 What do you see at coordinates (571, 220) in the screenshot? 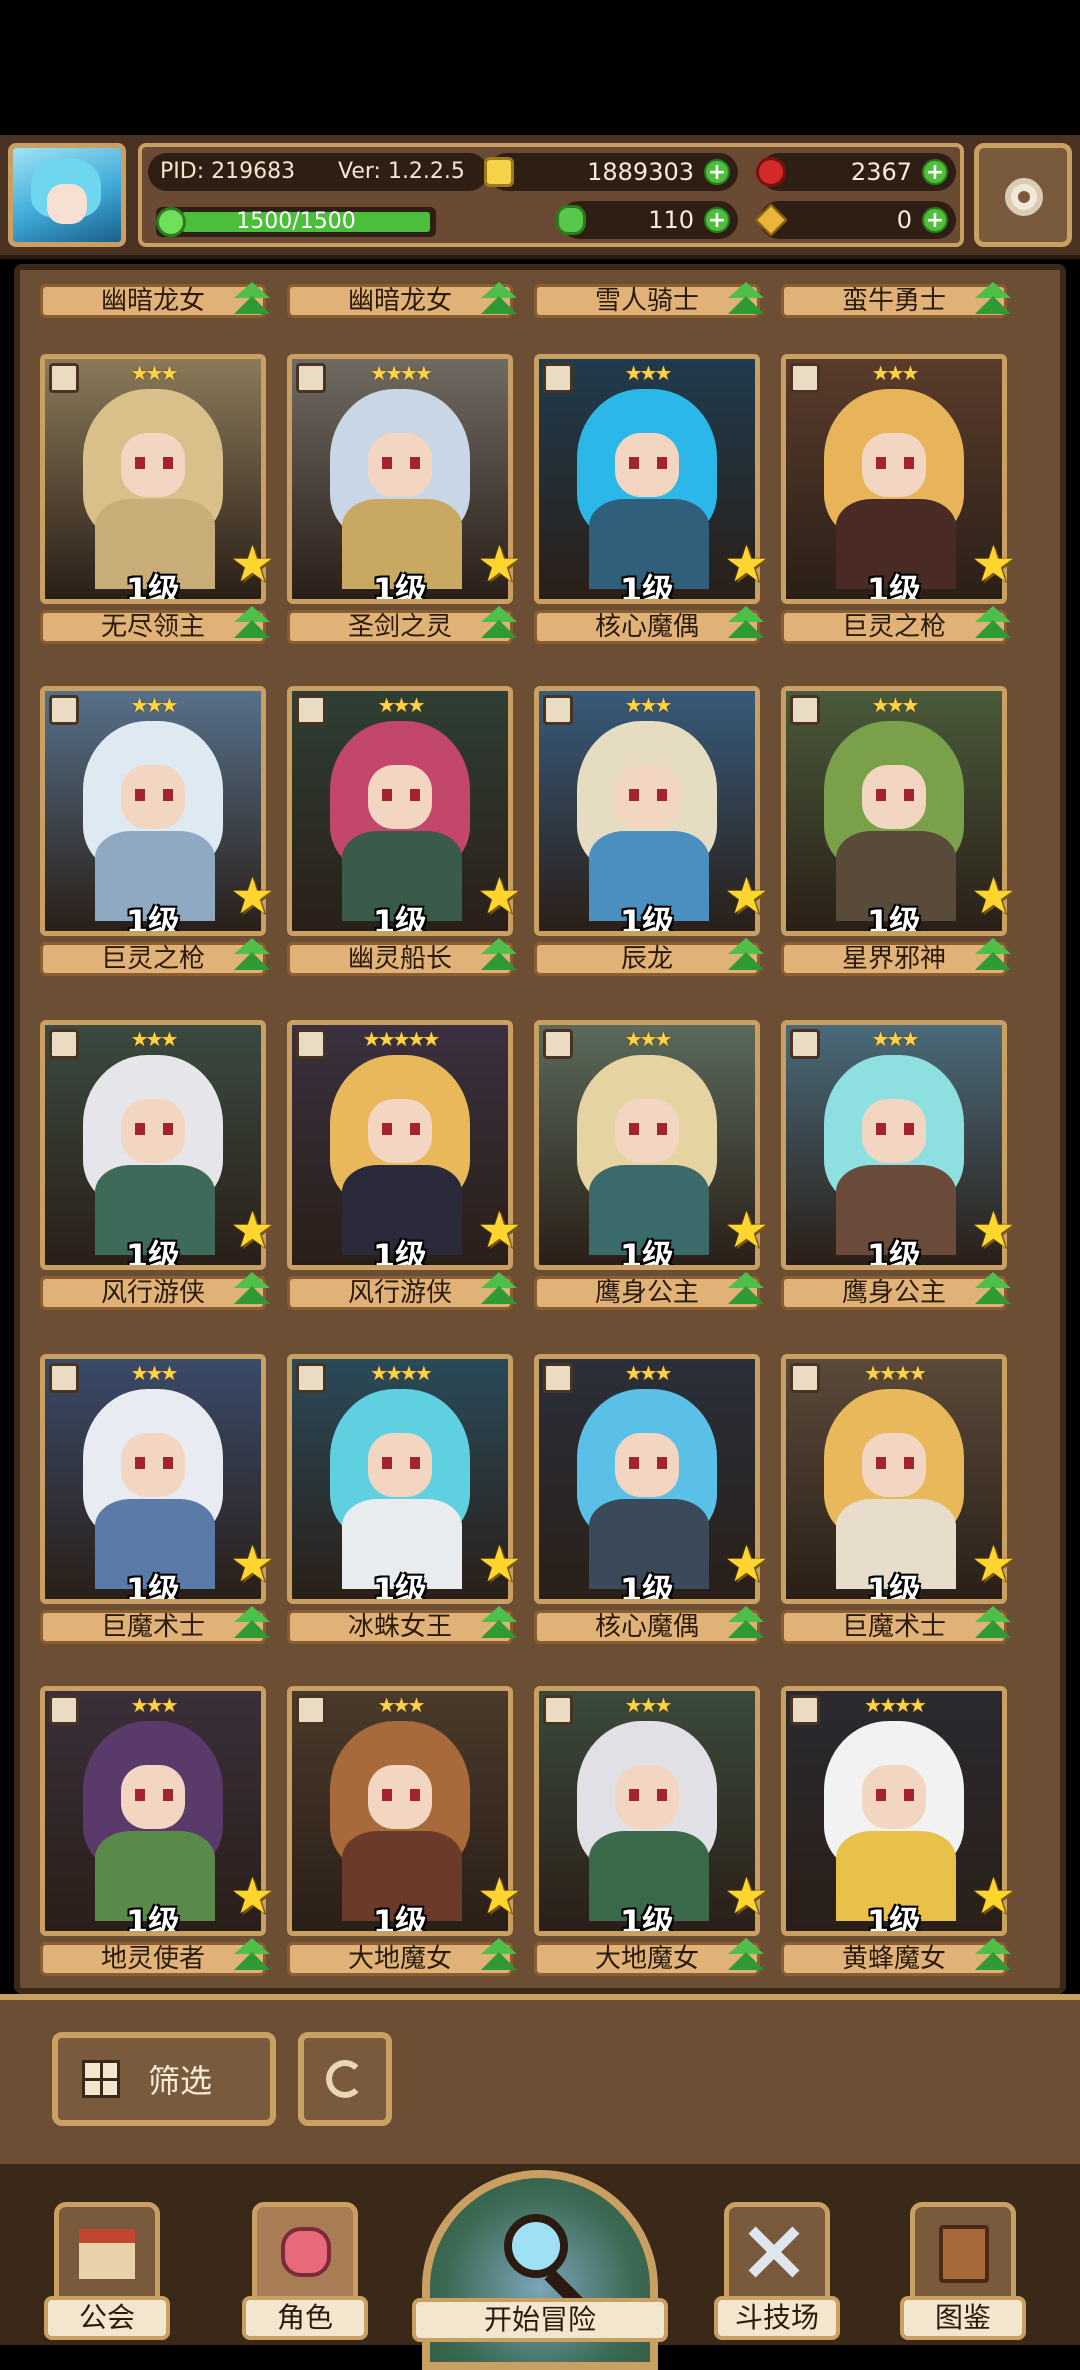
I see `clover-icon` at bounding box center [571, 220].